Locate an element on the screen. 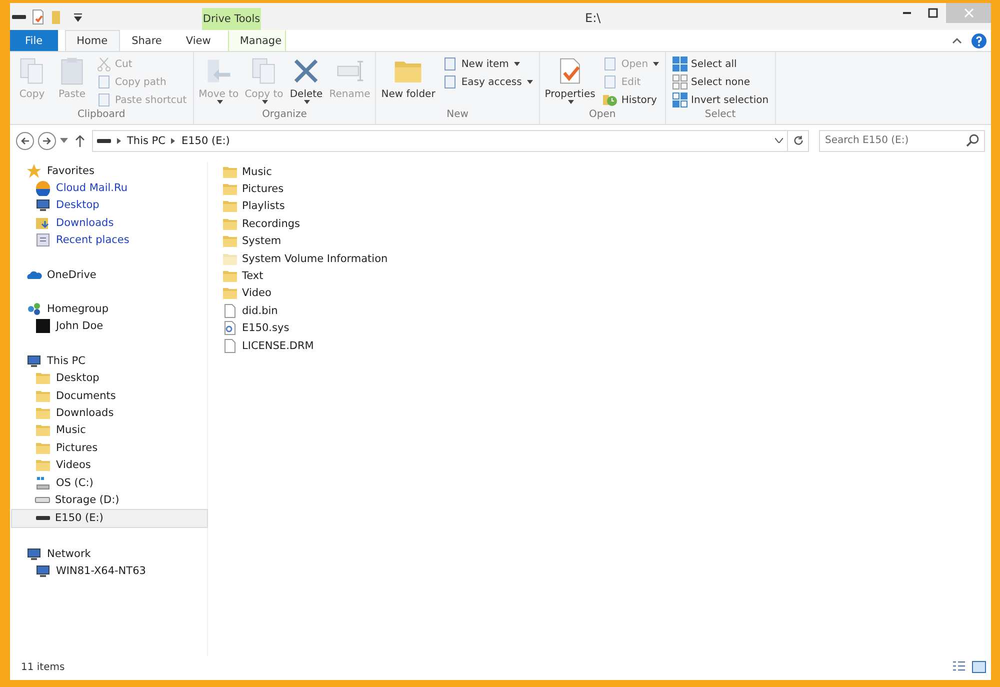 This screenshot has height=687, width=1000. file-item: E150.sys is located at coordinates (599, 328).